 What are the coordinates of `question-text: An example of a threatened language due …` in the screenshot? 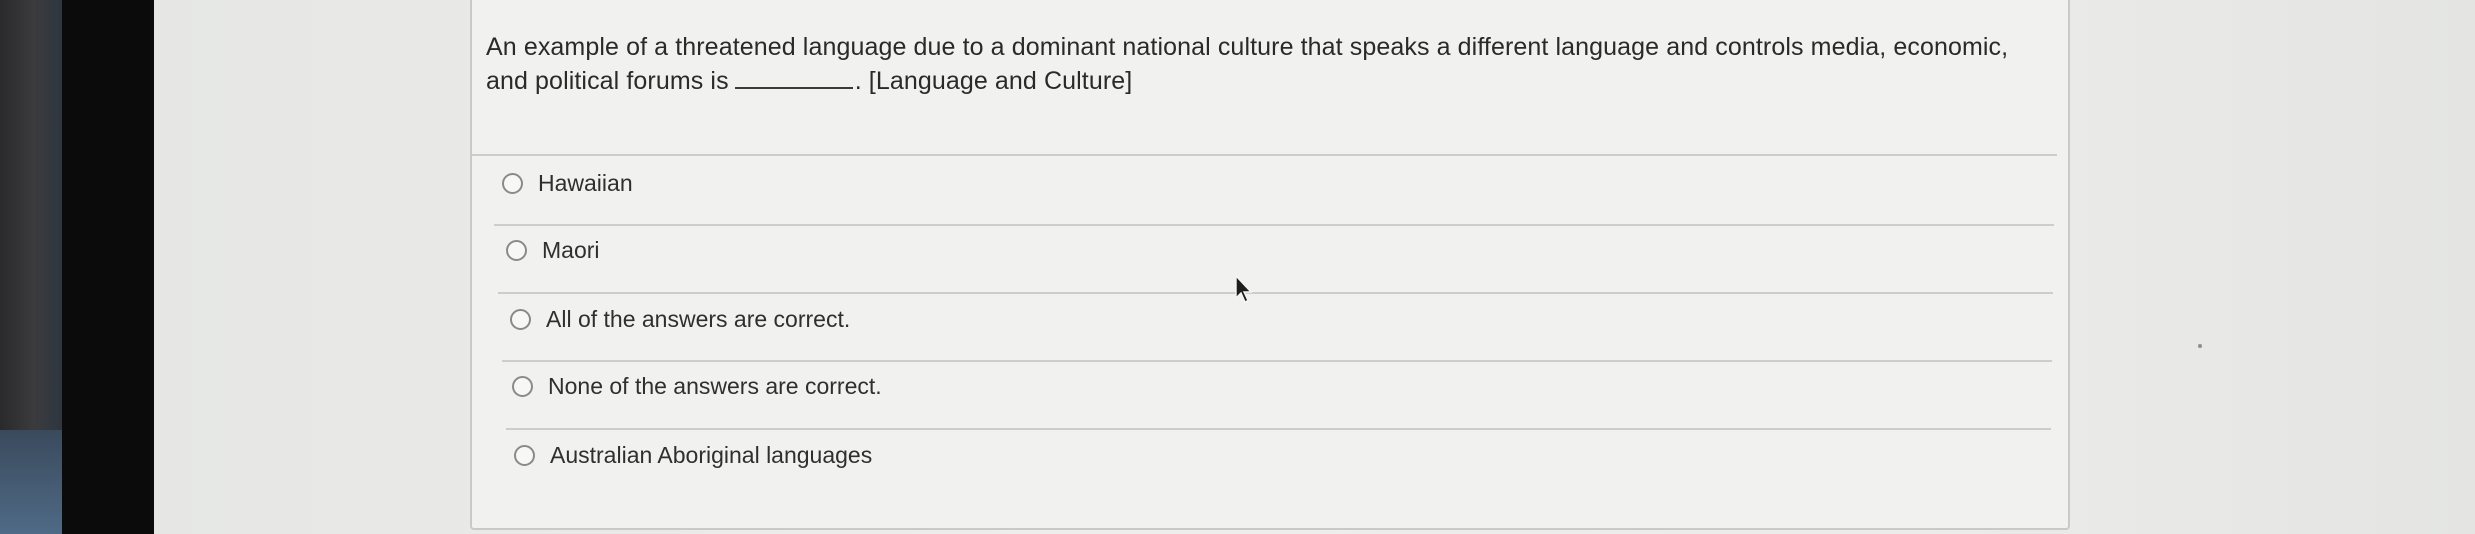 It's located at (1266, 64).